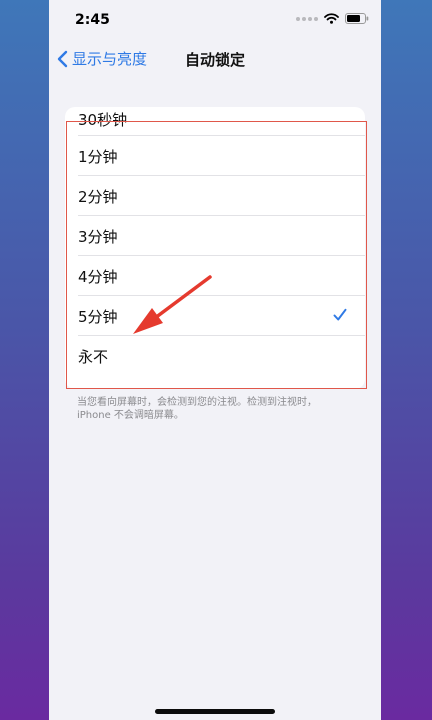 The image size is (432, 720). I want to click on option-label: 1分钟, so click(98, 156).